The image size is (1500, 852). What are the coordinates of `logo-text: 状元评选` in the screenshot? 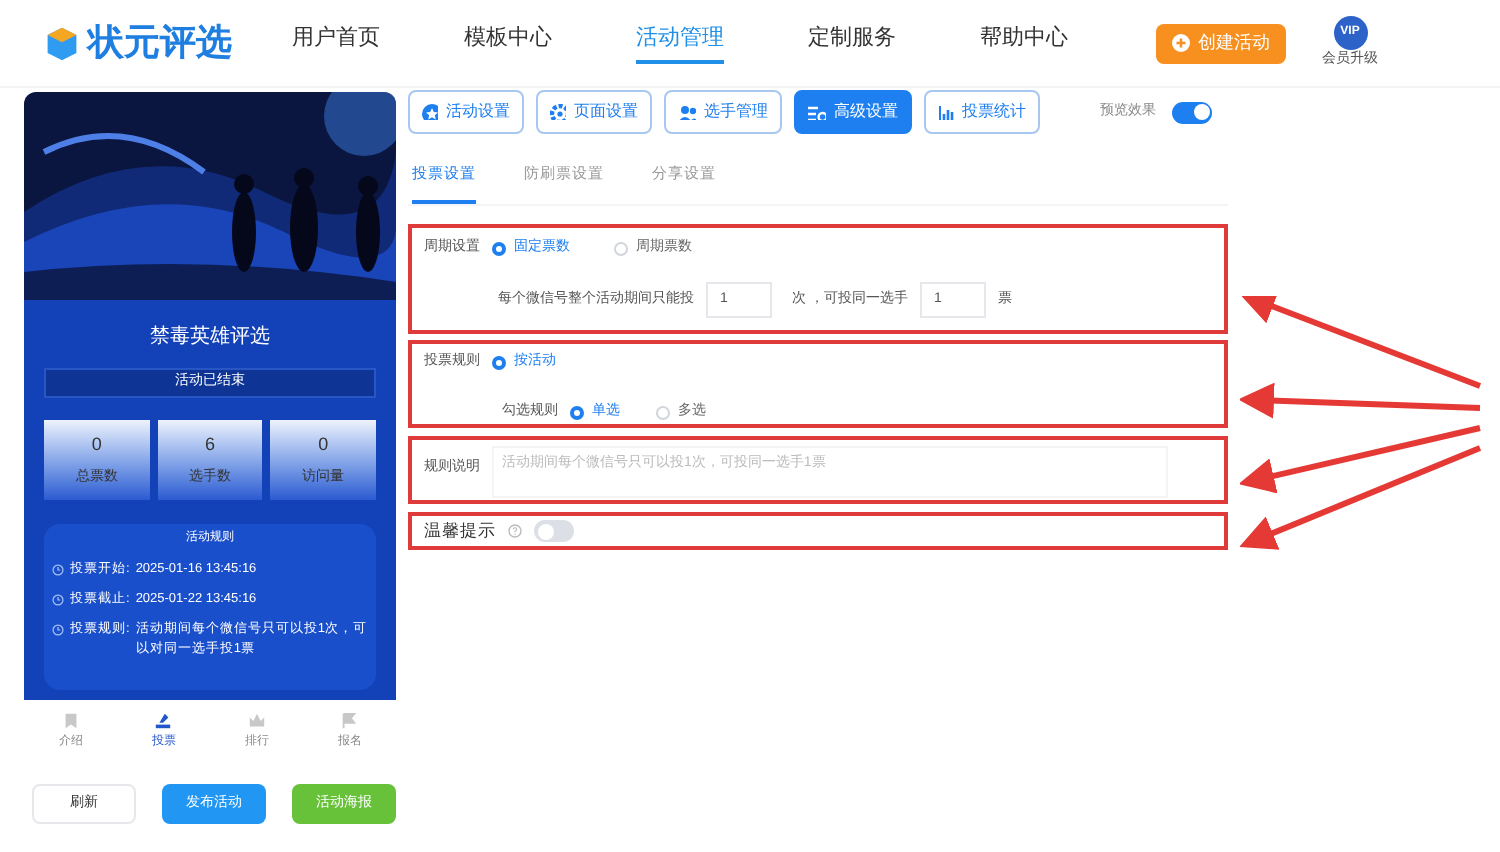 It's located at (160, 43).